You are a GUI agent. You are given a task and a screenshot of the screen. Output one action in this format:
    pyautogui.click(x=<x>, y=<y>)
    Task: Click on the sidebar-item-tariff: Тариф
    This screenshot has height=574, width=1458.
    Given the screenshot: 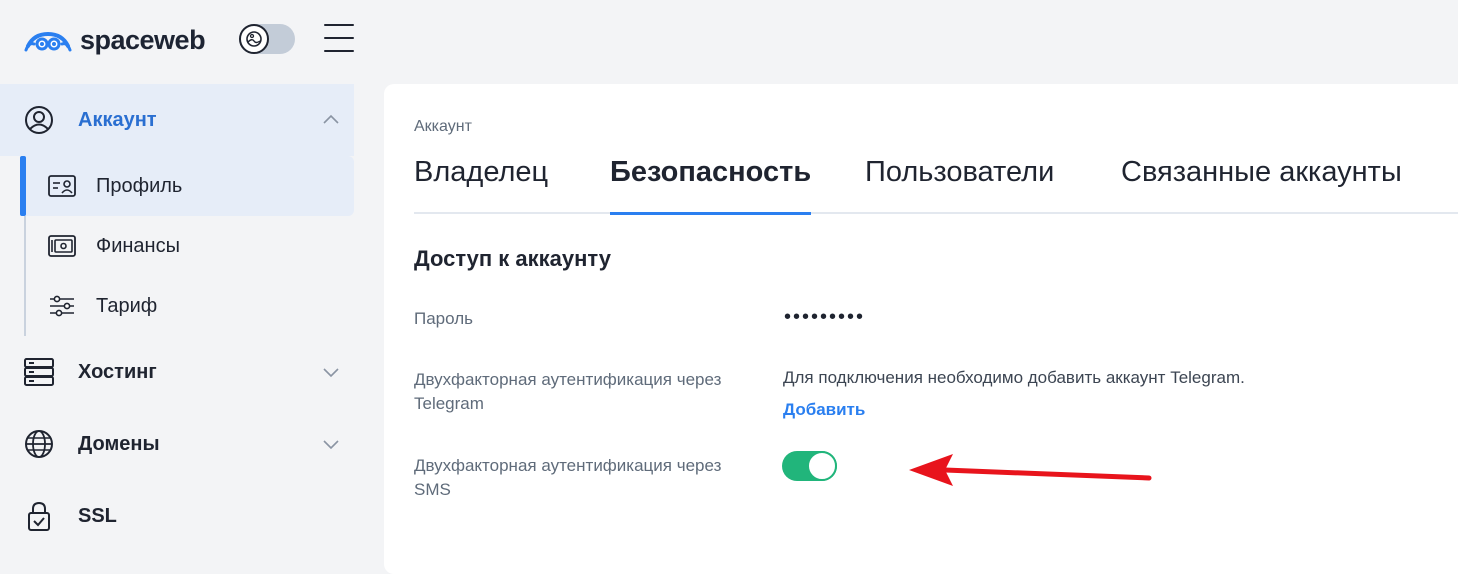 What is the action you would take?
    pyautogui.click(x=189, y=306)
    